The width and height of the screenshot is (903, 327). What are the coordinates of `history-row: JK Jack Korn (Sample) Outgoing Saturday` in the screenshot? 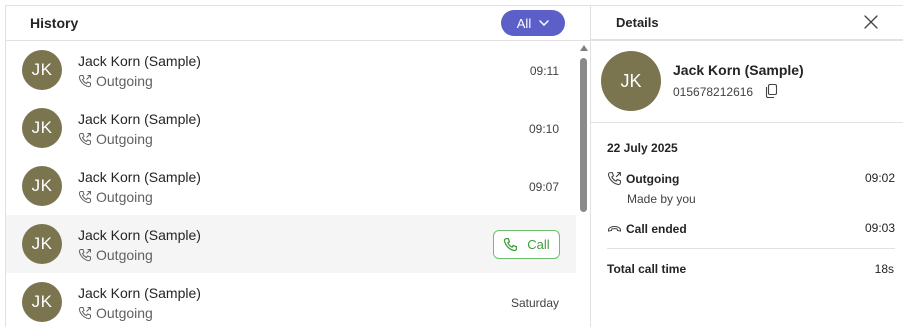 It's located at (291, 300).